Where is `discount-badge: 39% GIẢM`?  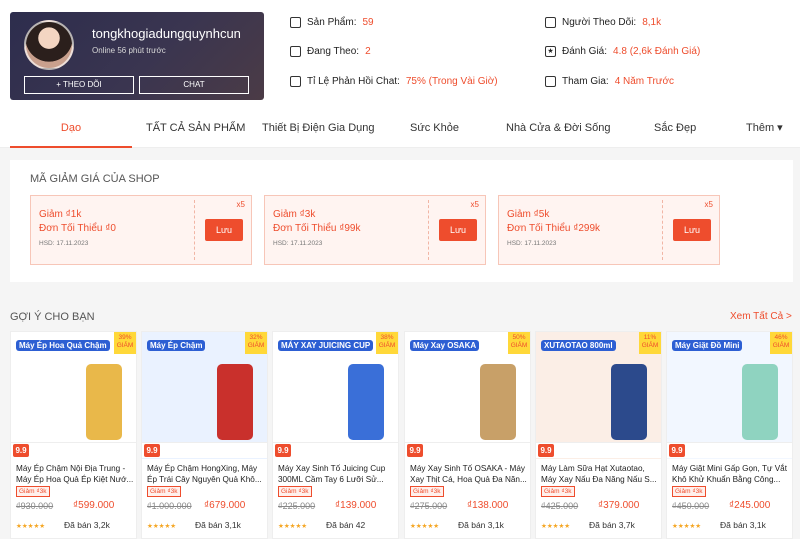
discount-badge: 39% GIẢM is located at coordinates (125, 343).